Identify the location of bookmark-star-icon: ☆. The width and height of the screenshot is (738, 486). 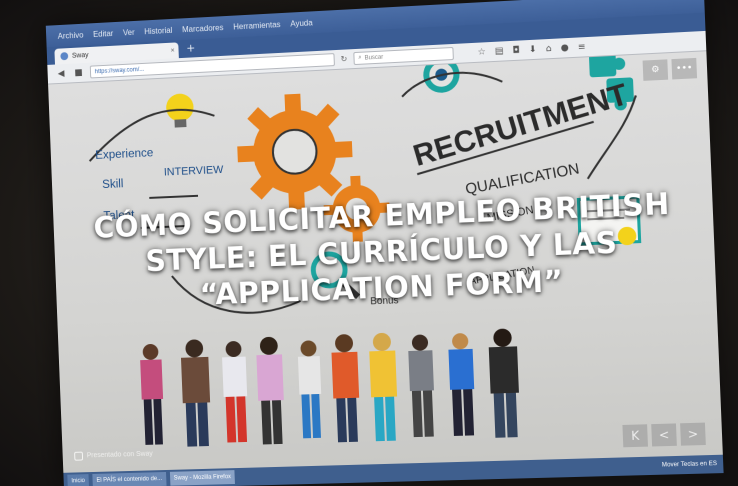
(481, 52).